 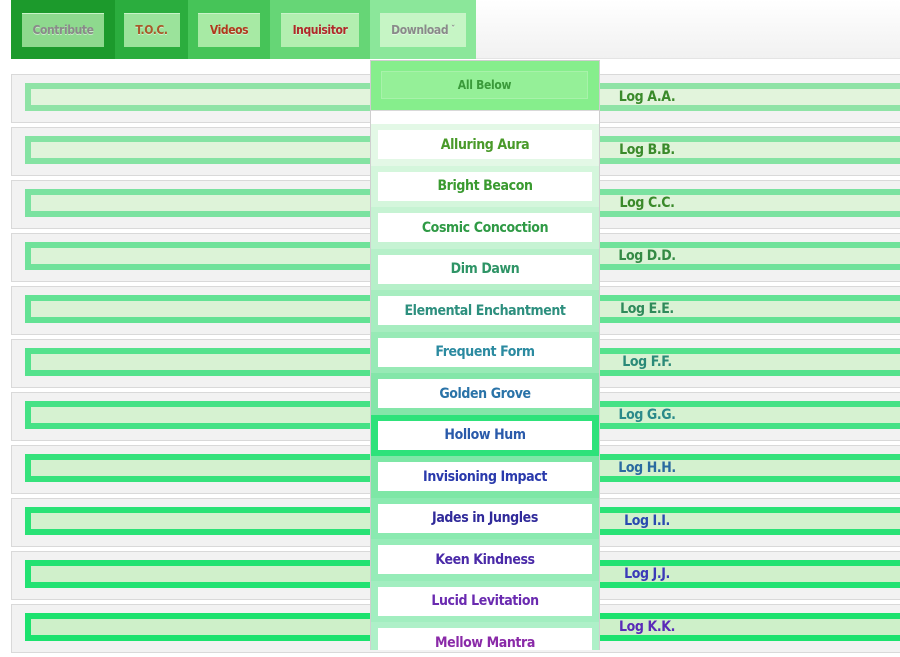 I want to click on nav-tab-inquisitor: Inquisitor, so click(x=320, y=29).